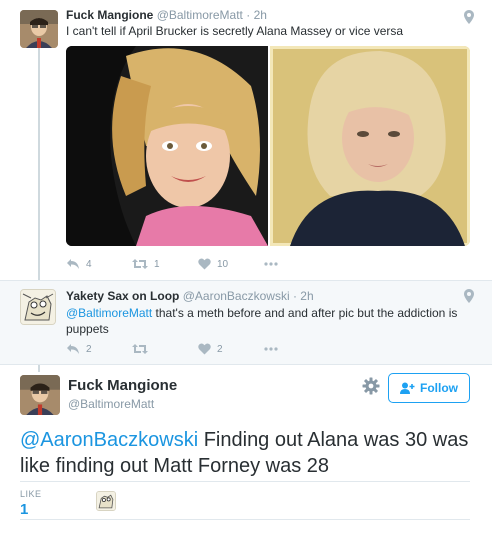 Image resolution: width=492 pixels, height=533 pixels. Describe the element at coordinates (109, 440) in the screenshot. I see `mention-link: @AaronBaczkowski` at that location.